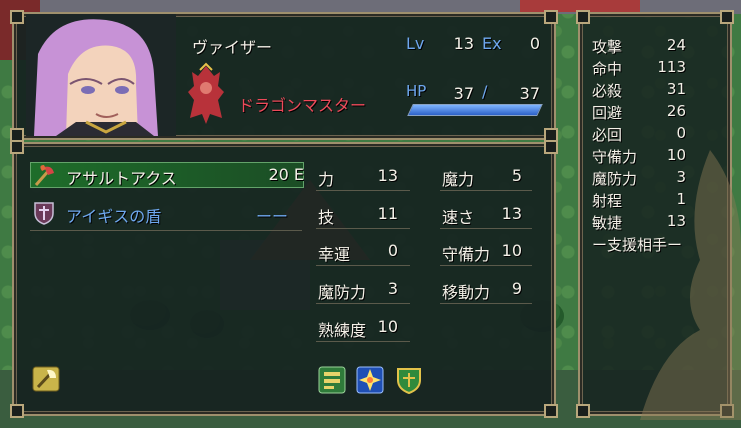 The image size is (741, 428). Describe the element at coordinates (334, 254) in the screenshot. I see `stat-label-lck: 幸運` at that location.